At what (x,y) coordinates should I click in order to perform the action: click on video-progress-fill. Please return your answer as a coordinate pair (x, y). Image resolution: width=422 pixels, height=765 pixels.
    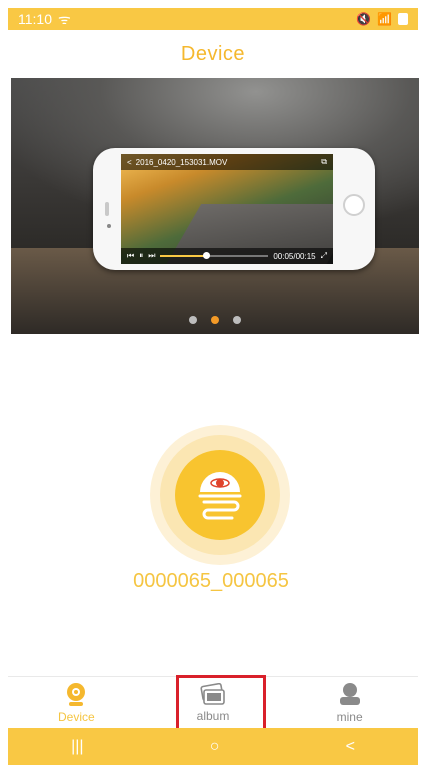
    Looking at the image, I should click on (183, 256).